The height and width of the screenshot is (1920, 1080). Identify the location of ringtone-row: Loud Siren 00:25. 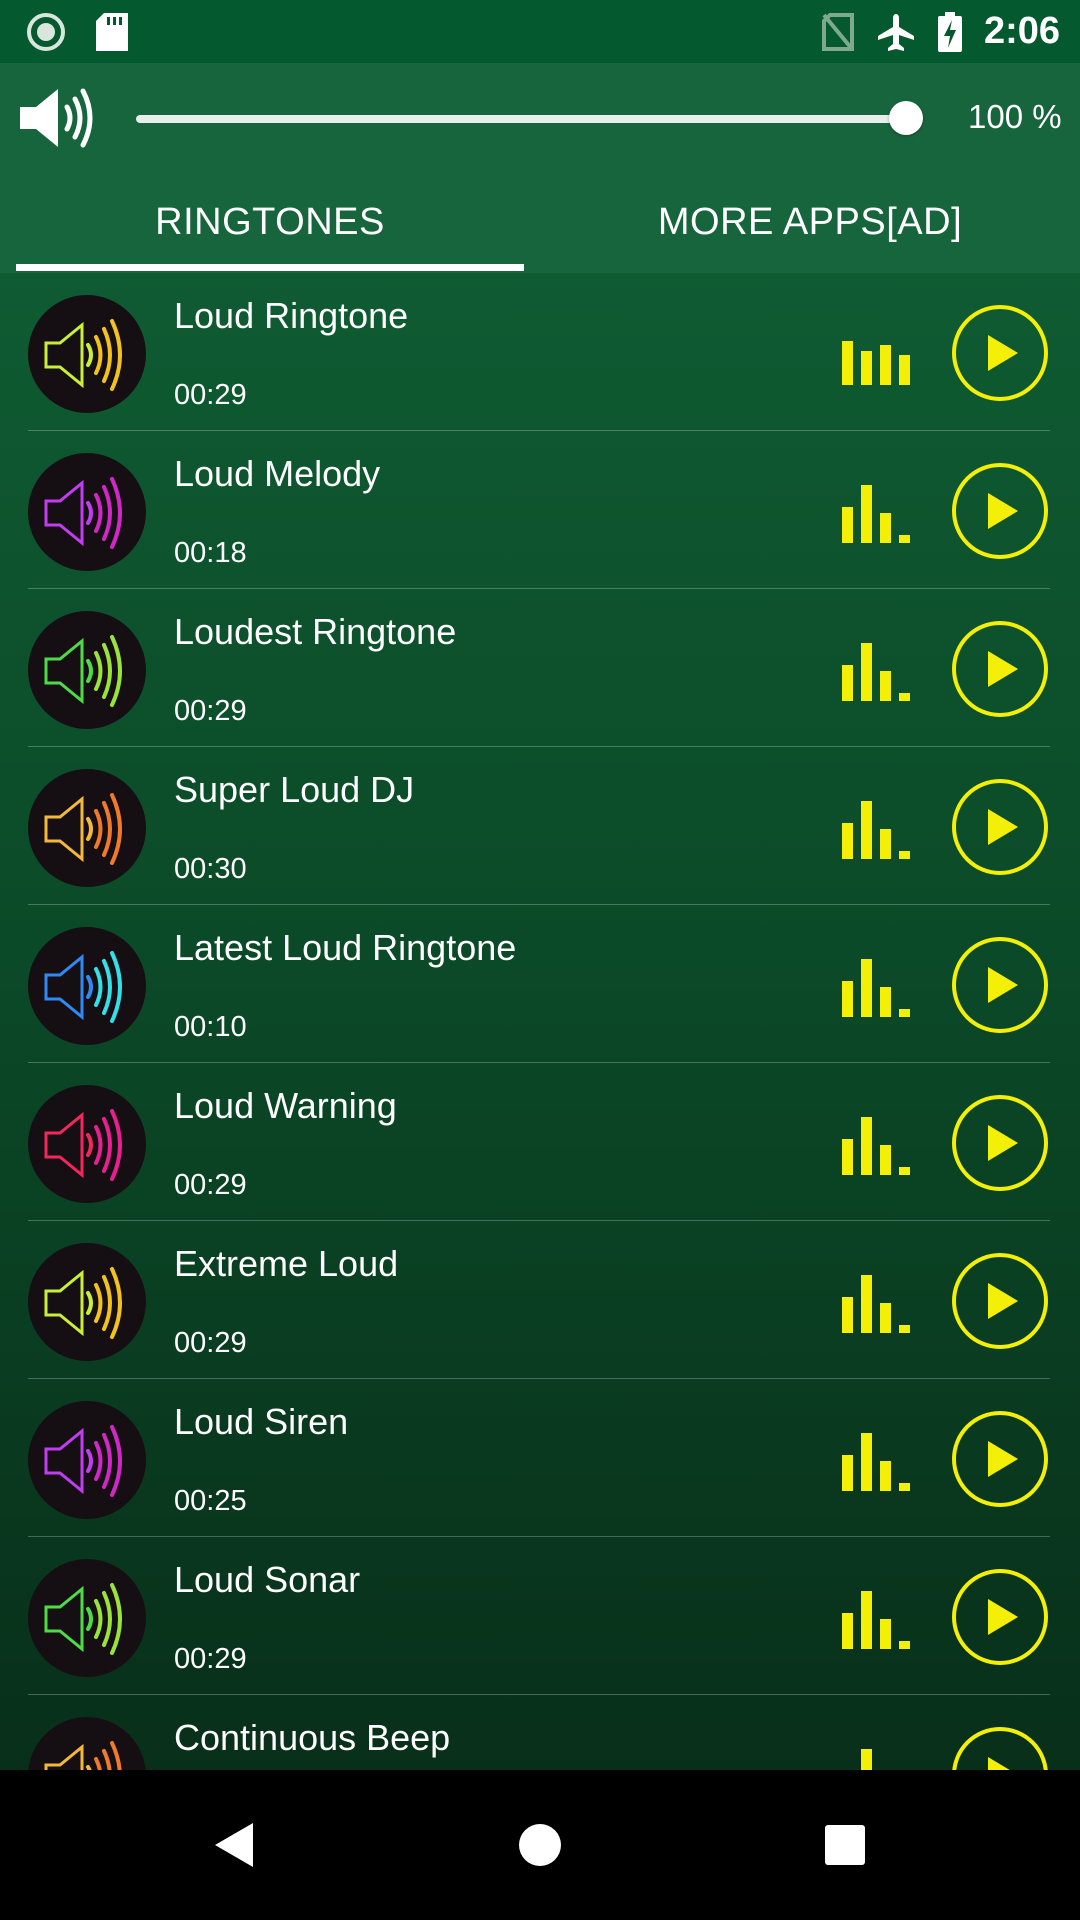
(540, 1458).